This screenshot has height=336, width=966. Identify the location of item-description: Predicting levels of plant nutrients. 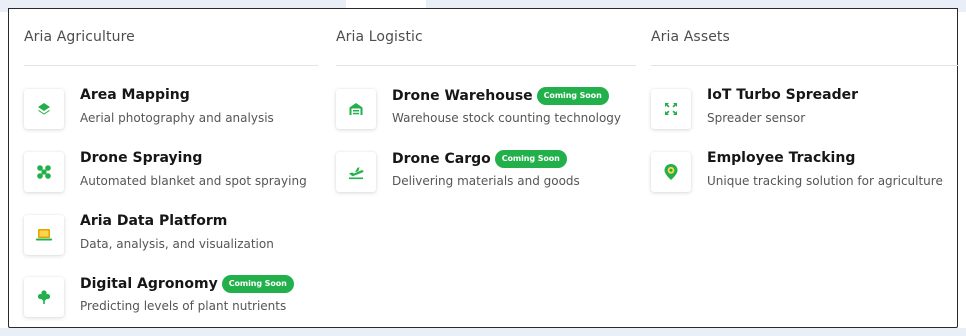
(183, 306).